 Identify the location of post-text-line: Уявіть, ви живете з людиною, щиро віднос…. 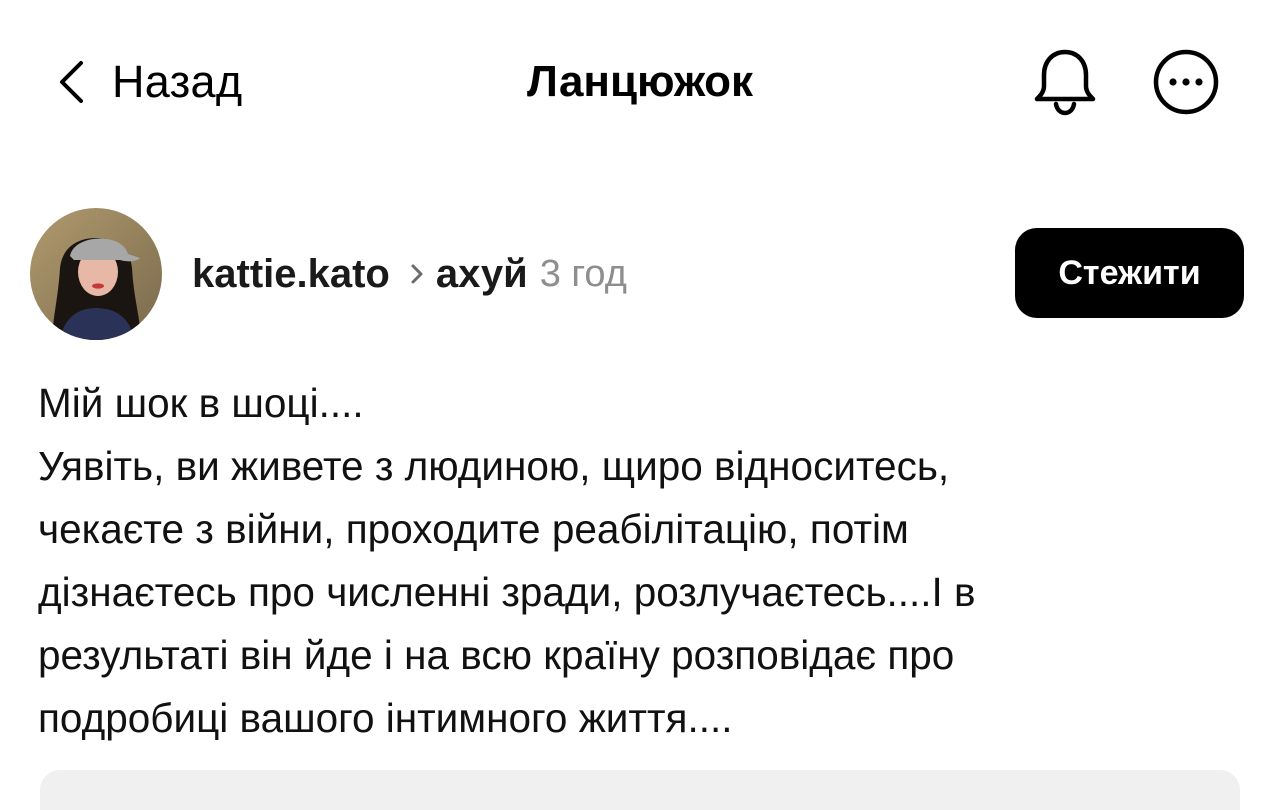
(494, 466).